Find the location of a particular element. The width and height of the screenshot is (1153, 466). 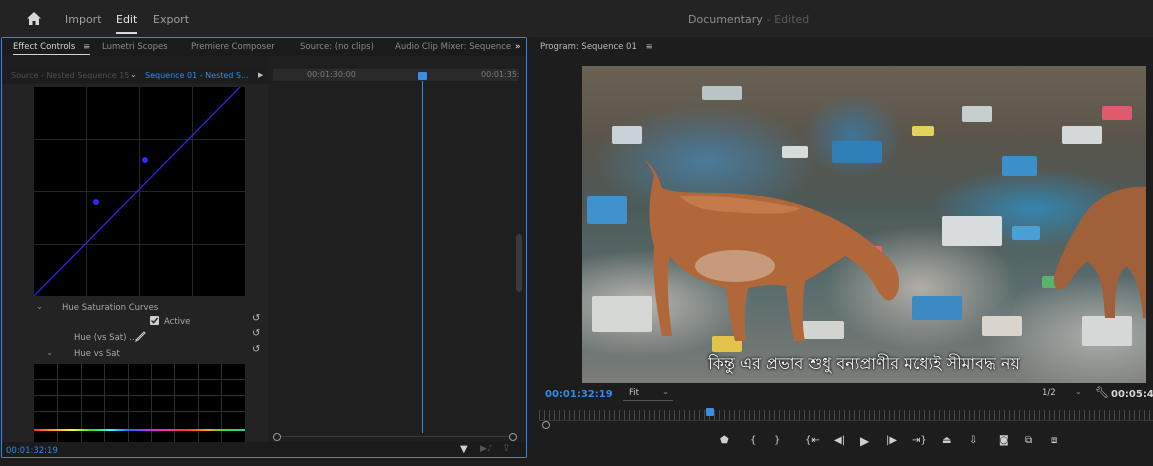

tab-premiere-composer: Premiere Composer is located at coordinates (233, 47).